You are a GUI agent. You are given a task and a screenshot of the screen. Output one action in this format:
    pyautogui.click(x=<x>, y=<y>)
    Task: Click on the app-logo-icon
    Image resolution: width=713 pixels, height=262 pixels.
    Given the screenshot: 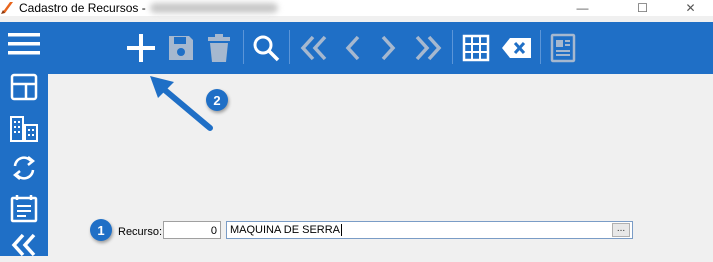 What is the action you would take?
    pyautogui.click(x=7, y=7)
    